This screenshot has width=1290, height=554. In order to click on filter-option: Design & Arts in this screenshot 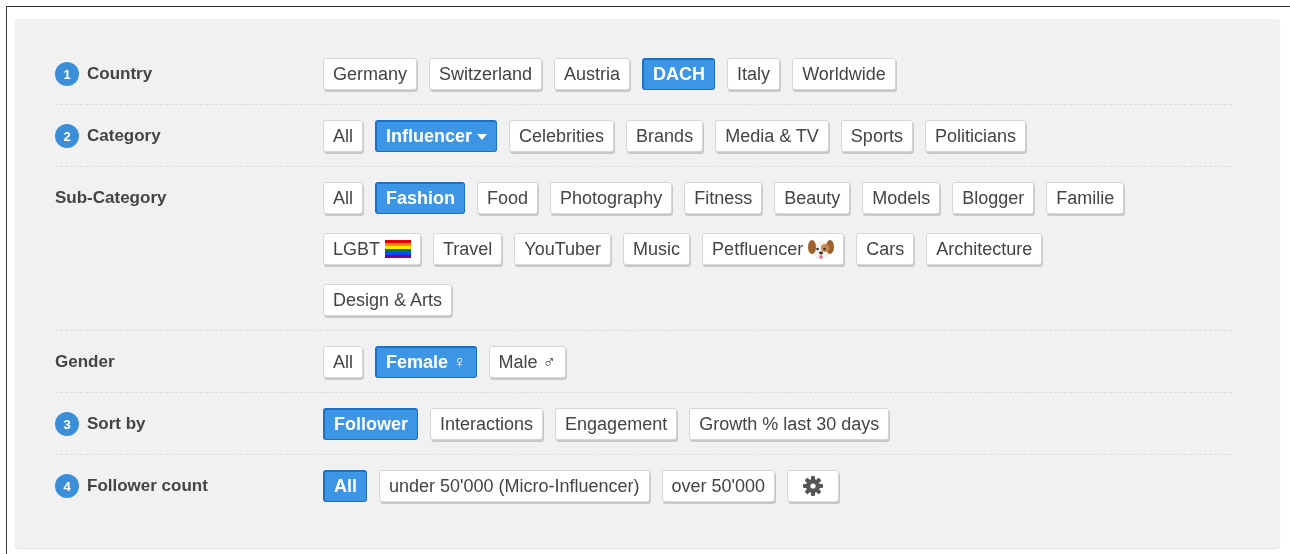, I will do `click(388, 300)`.